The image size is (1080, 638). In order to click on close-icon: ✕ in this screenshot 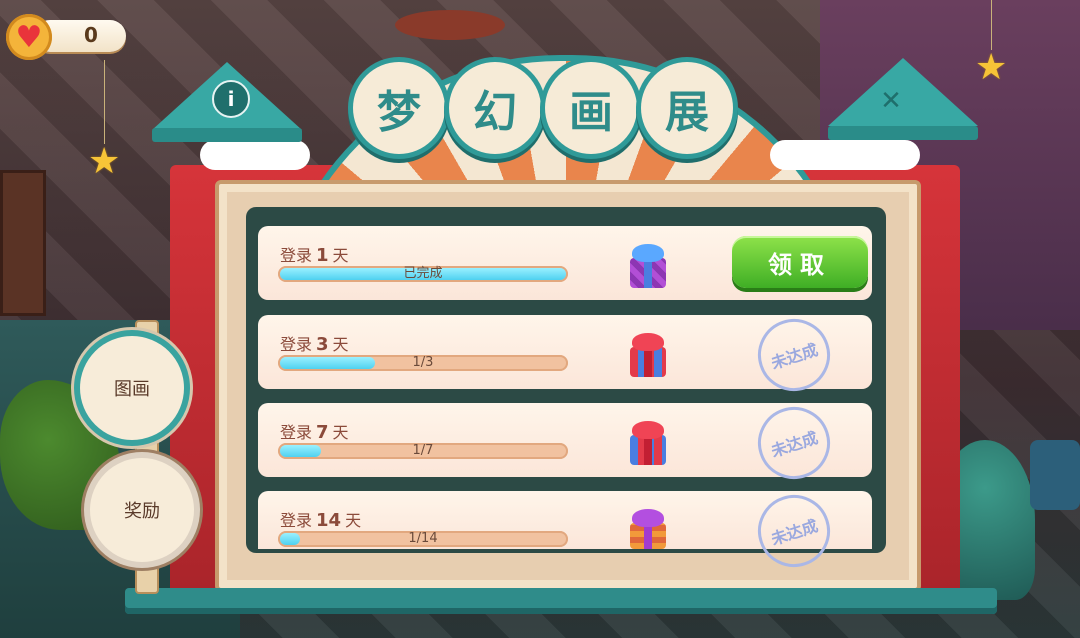, I will do `click(891, 101)`.